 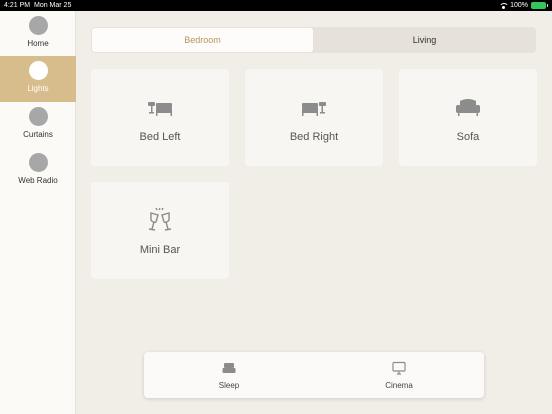 What do you see at coordinates (468, 107) in the screenshot?
I see `sofa-icon` at bounding box center [468, 107].